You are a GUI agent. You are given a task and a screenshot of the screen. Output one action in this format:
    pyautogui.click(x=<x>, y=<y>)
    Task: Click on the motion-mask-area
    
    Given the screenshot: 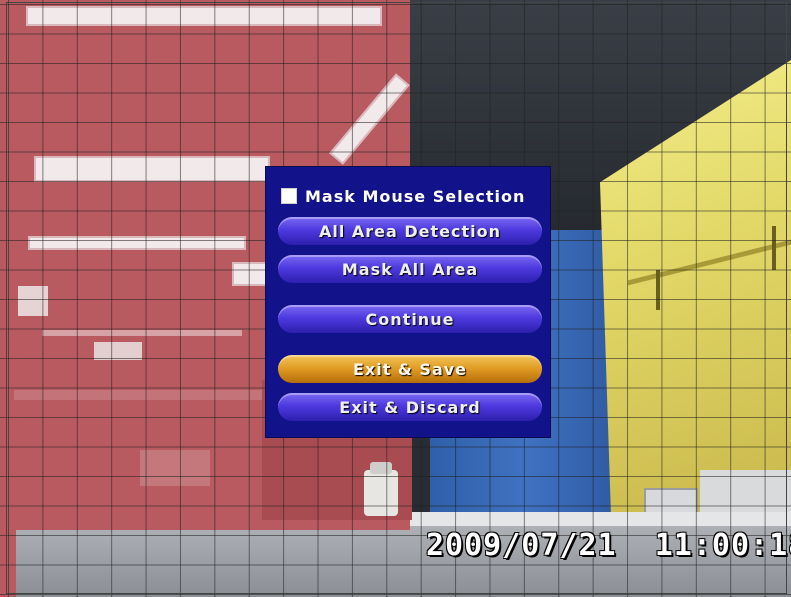 What is the action you would take?
    pyautogui.click(x=8, y=298)
    